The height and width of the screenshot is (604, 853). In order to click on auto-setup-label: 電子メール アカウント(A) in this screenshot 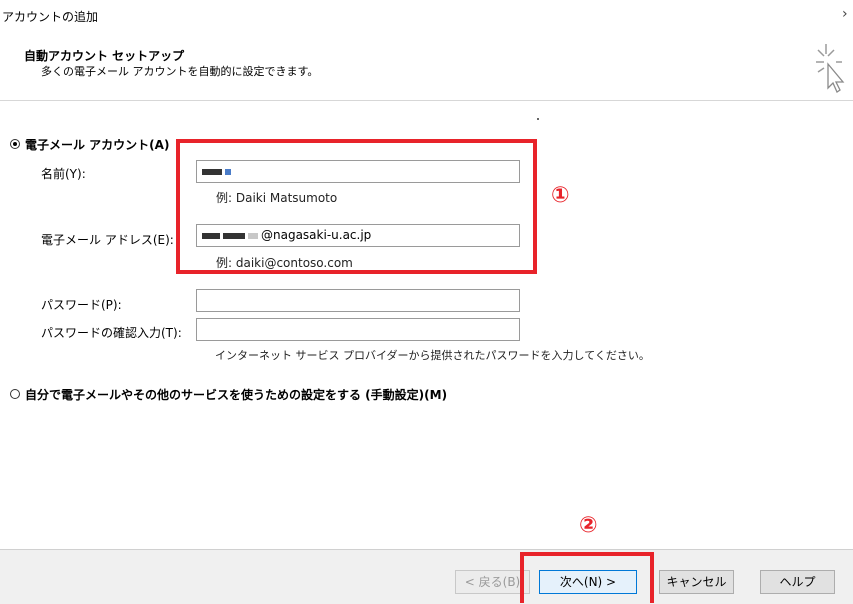, I will do `click(97, 144)`.